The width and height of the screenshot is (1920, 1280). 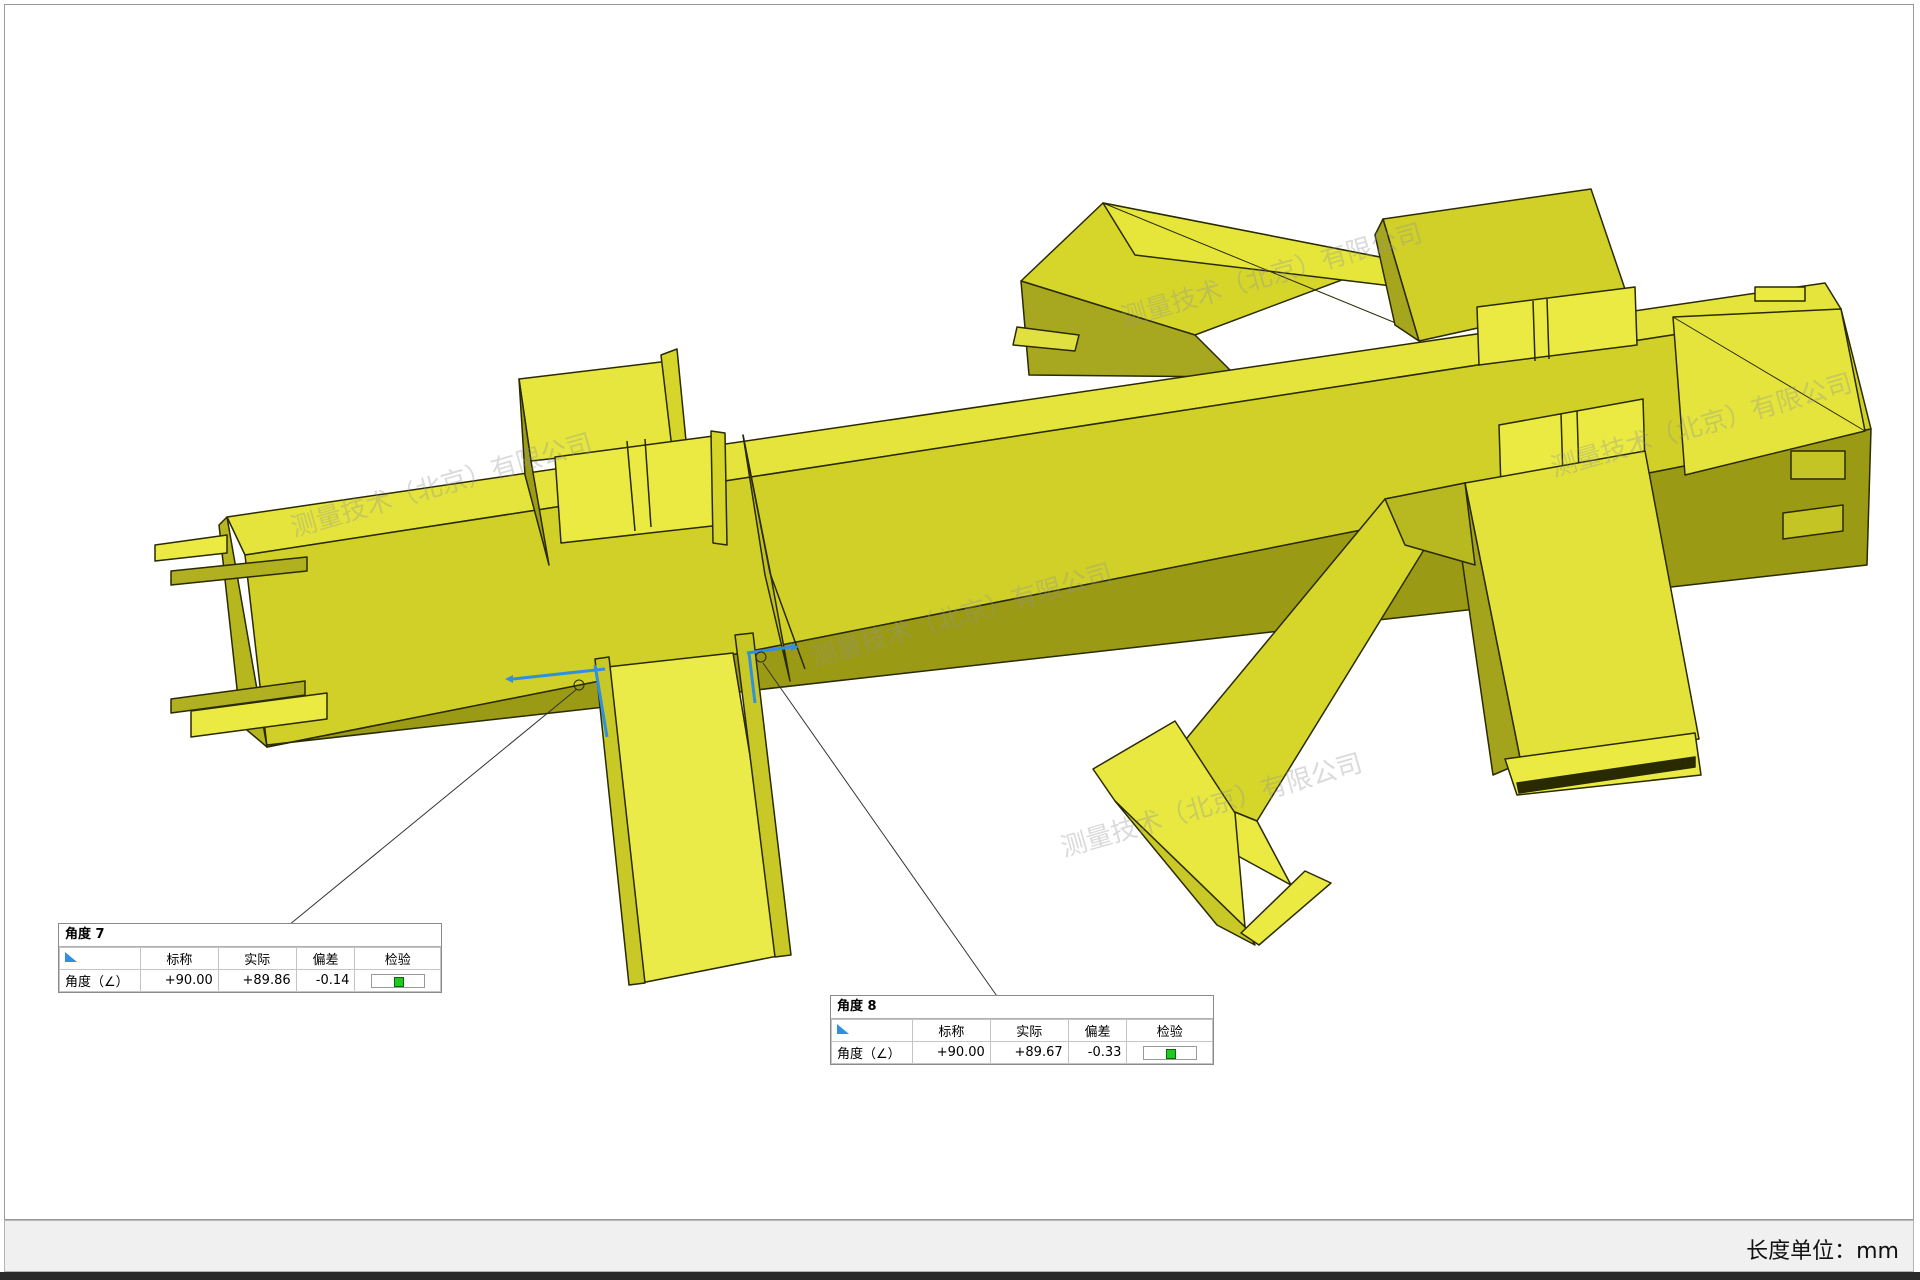 What do you see at coordinates (1022, 1007) in the screenshot?
I see `callout-title: 角度 8` at bounding box center [1022, 1007].